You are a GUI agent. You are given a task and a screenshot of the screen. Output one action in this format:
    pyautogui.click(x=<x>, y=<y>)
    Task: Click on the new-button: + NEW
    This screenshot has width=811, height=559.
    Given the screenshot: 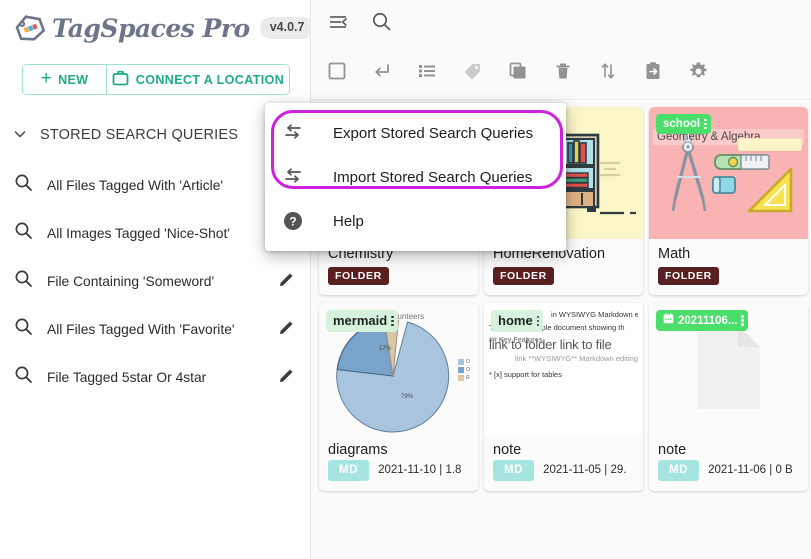 What is the action you would take?
    pyautogui.click(x=65, y=79)
    